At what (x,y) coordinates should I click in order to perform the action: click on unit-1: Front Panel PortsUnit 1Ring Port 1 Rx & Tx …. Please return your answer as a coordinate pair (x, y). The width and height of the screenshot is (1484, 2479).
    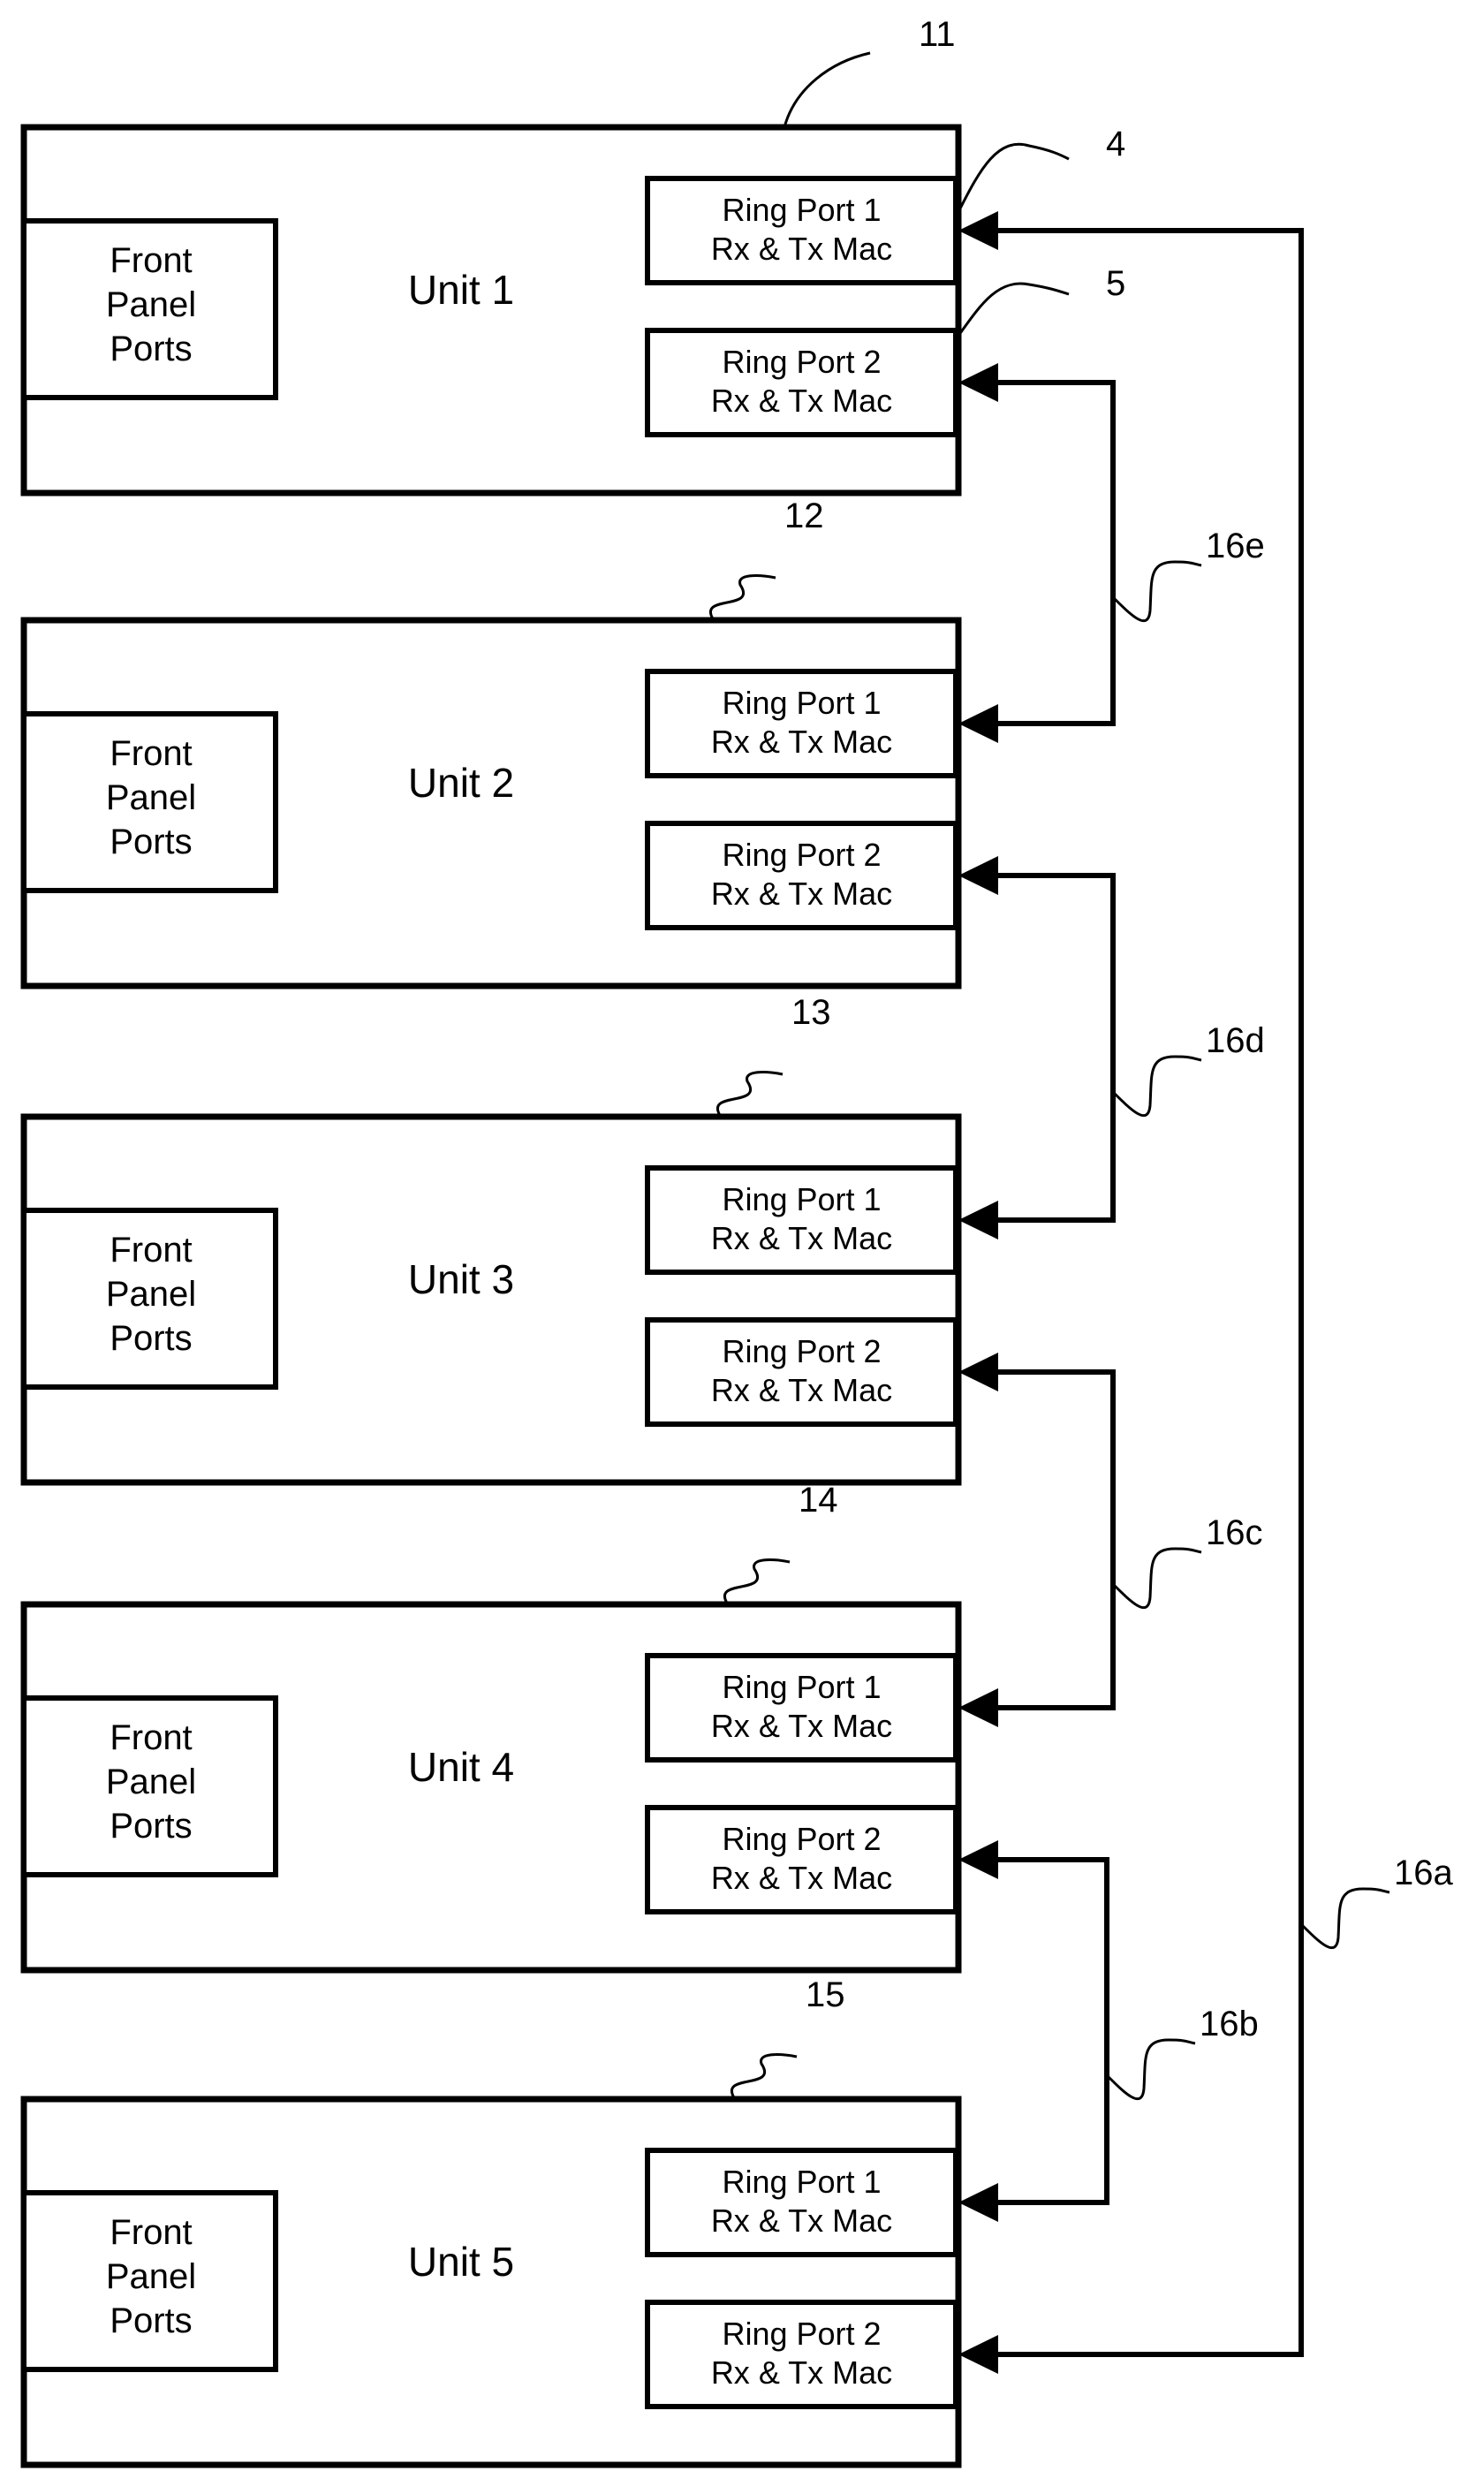
    Looking at the image, I should click on (491, 256).